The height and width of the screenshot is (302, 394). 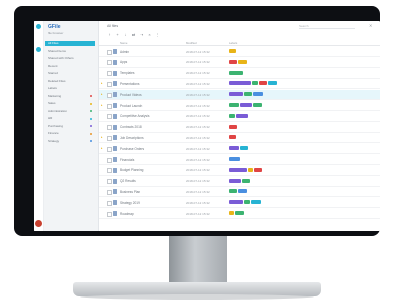 I want to click on files-icon, so click(x=38, y=49).